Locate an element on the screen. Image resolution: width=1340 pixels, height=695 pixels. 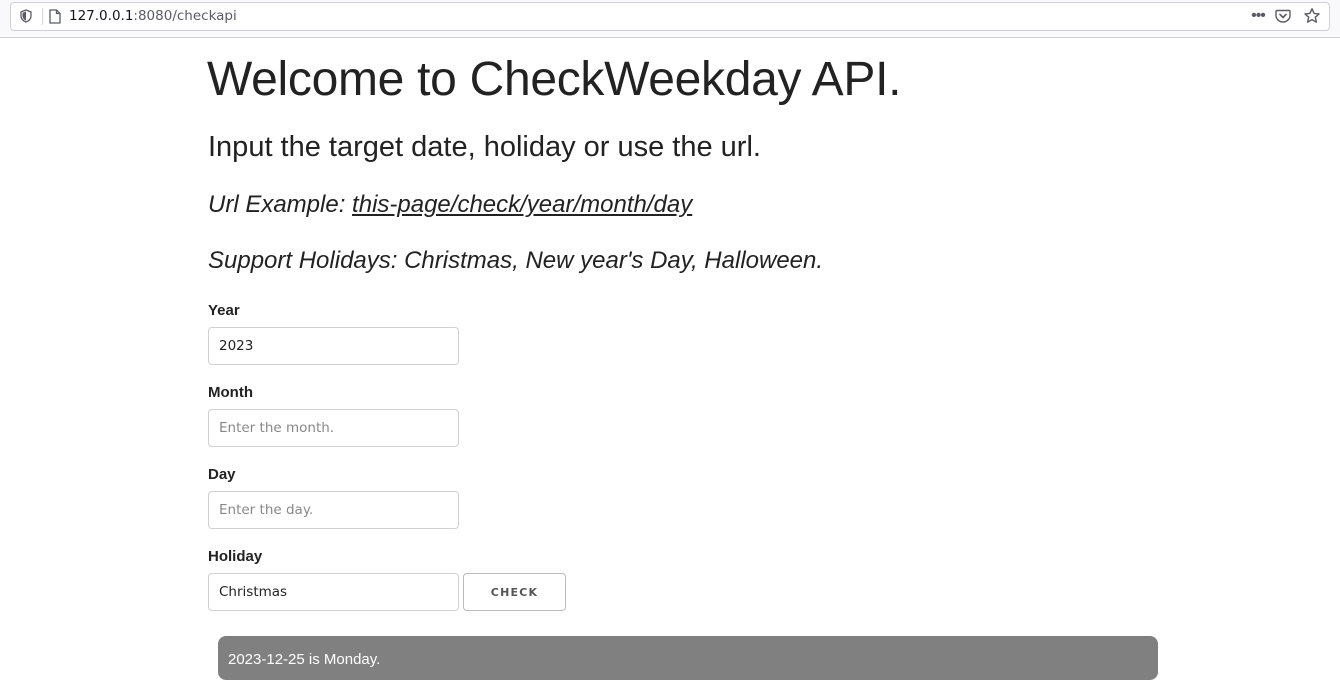
more-icon: ••• is located at coordinates (1258, 16).